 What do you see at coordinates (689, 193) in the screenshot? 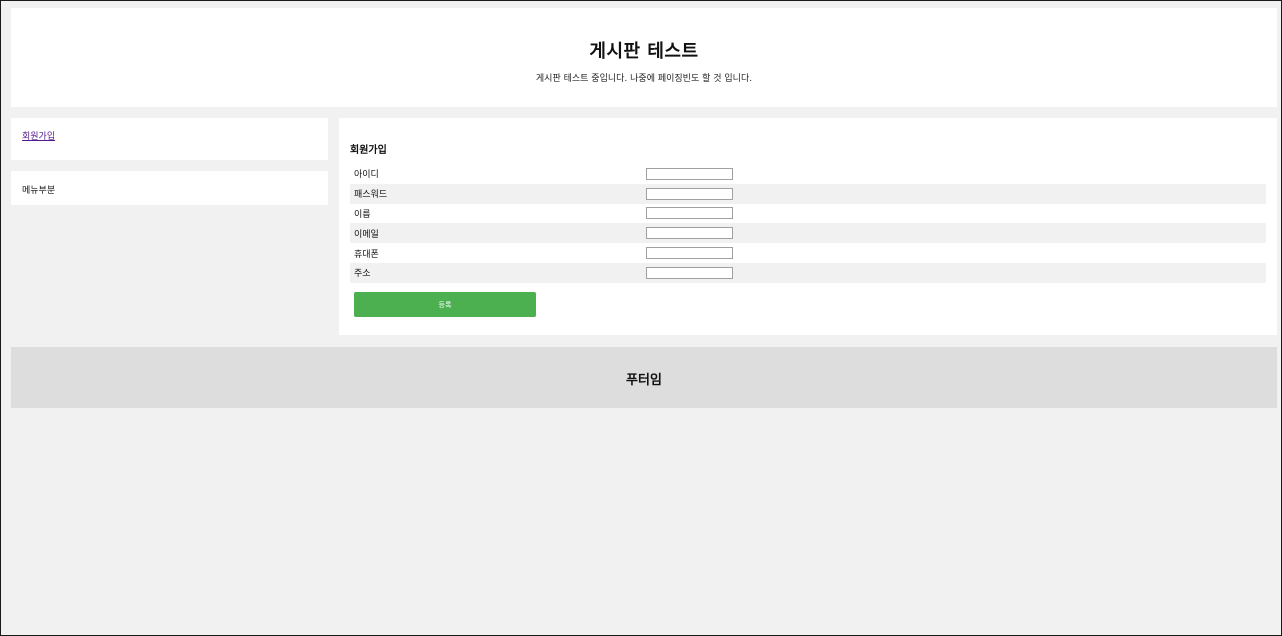
I see `password-input` at bounding box center [689, 193].